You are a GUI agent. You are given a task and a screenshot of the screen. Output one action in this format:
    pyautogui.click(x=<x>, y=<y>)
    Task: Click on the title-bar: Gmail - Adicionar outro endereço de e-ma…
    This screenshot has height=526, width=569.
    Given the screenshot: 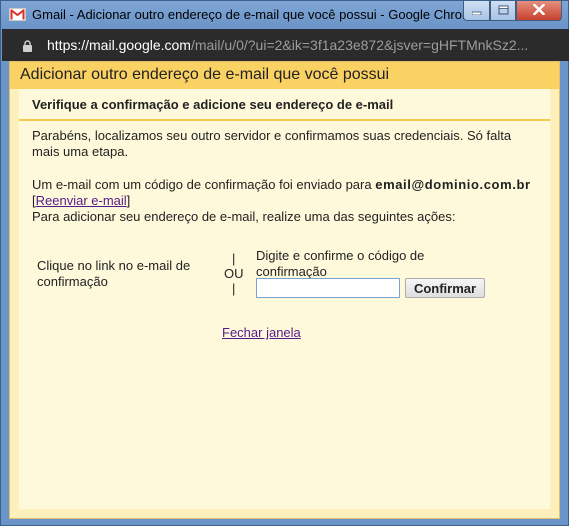 What is the action you would take?
    pyautogui.click(x=284, y=15)
    